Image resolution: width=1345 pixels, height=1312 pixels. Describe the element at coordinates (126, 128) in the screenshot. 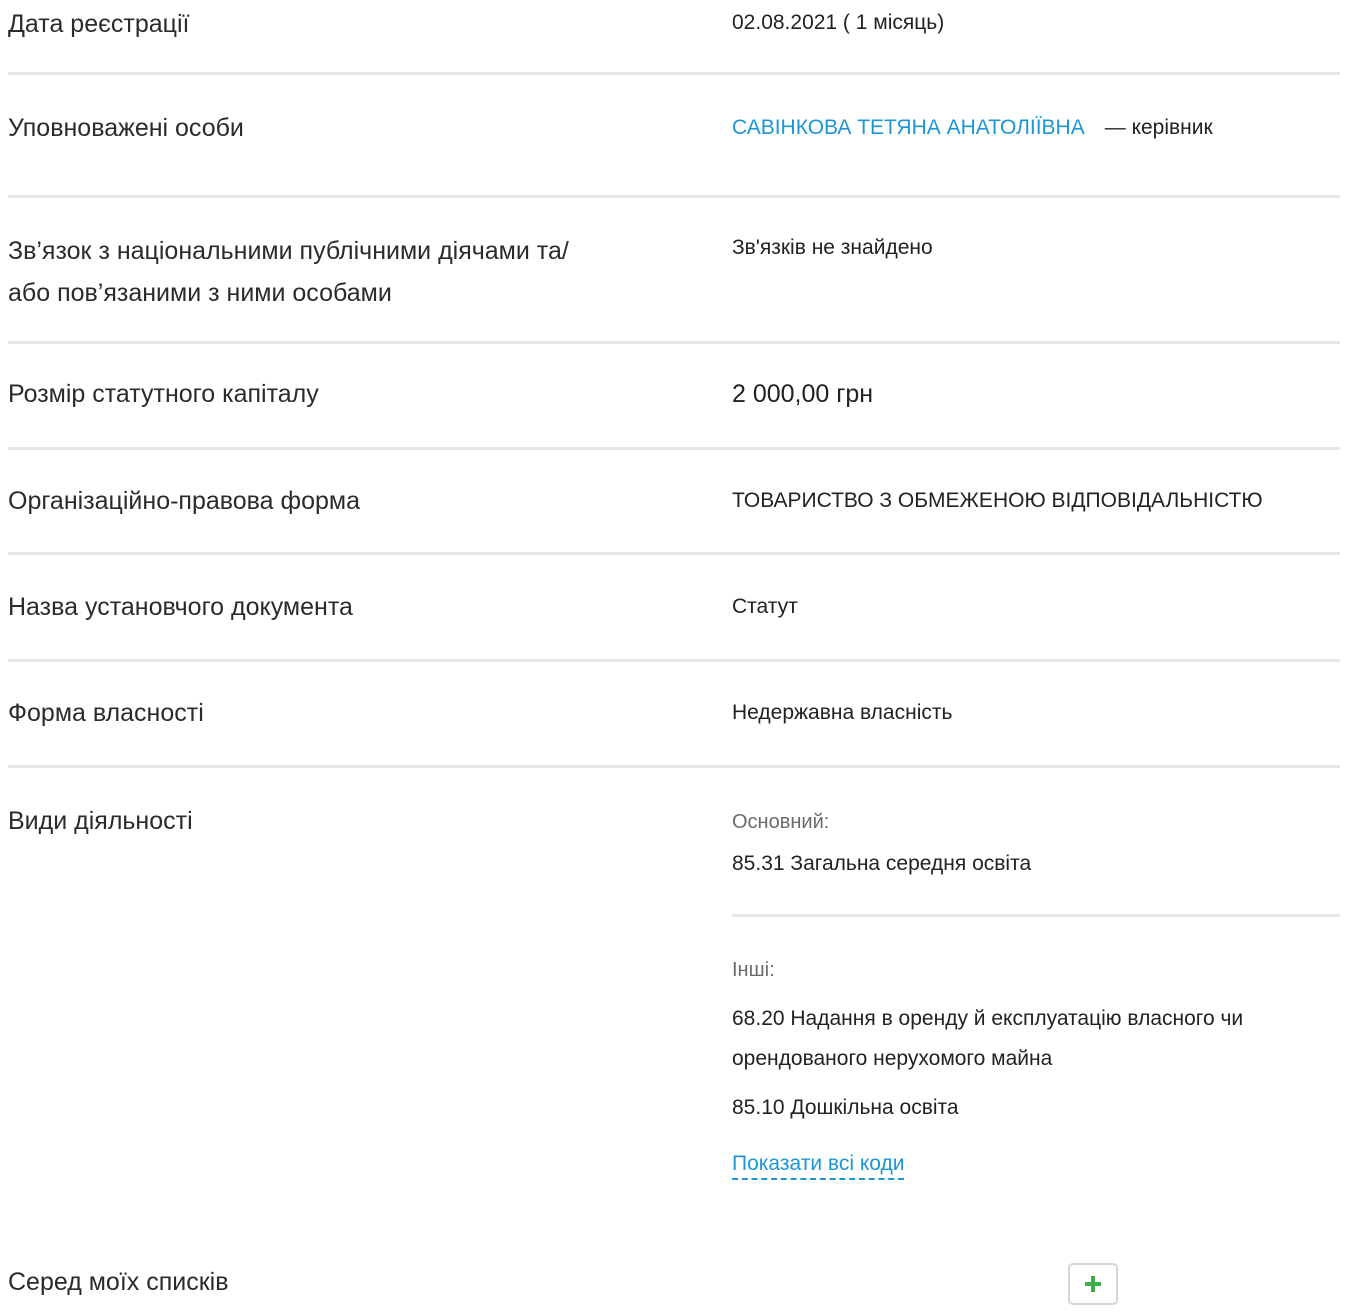

I see `authorized-persons-label: Уповноважені особи` at that location.